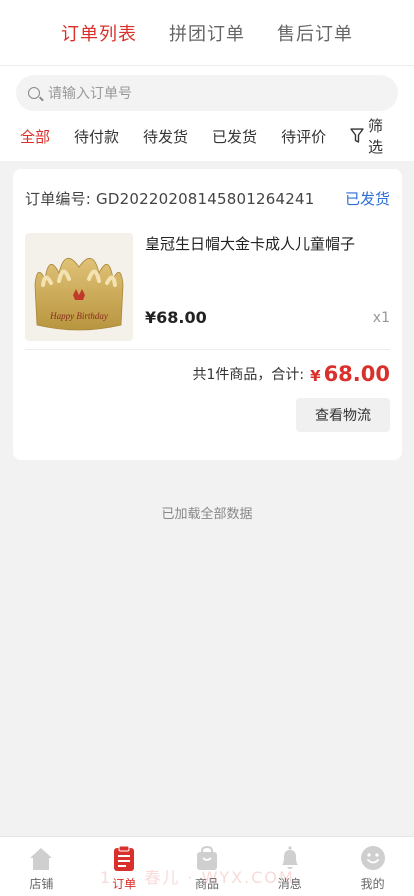  I want to click on bell-icon, so click(289, 857).